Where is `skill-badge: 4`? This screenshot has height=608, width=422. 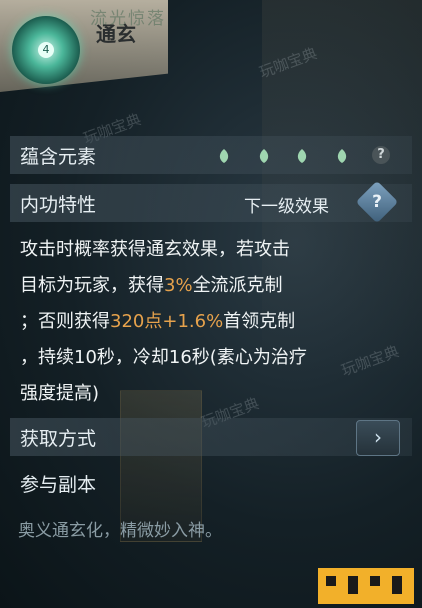 skill-badge: 4 is located at coordinates (46, 50).